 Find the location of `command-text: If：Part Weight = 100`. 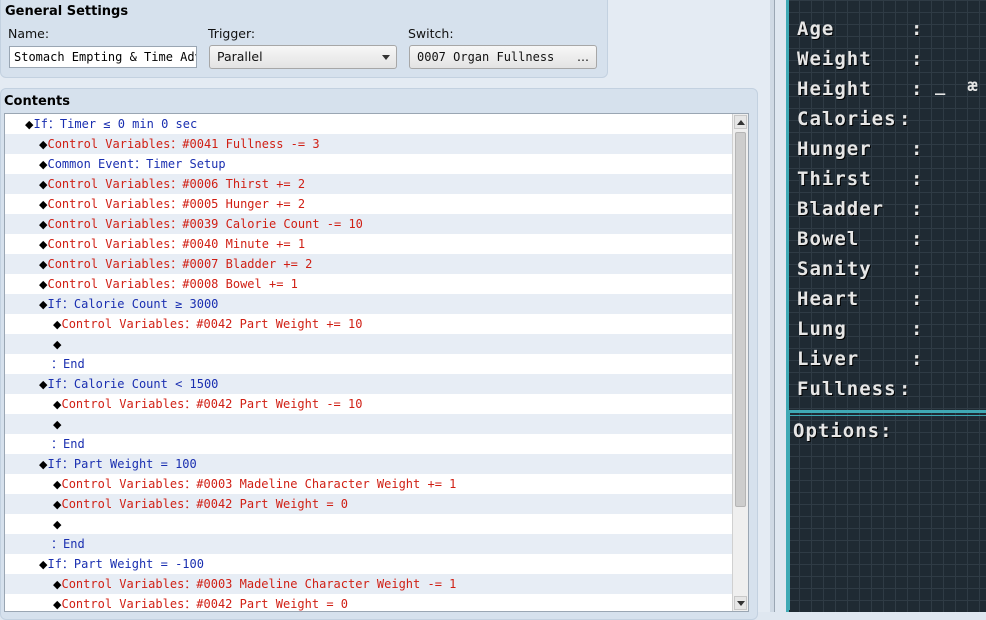

command-text: If：Part Weight = 100 is located at coordinates (122, 464).